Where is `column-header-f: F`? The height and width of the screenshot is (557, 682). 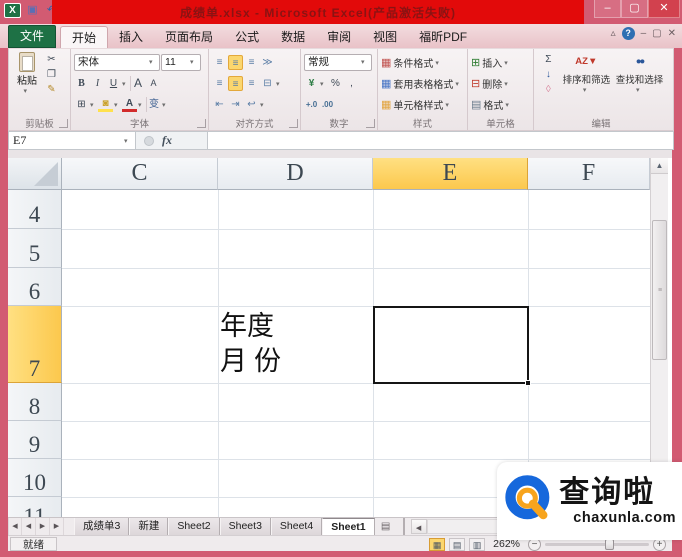
column-header-f: F is located at coordinates (589, 174).